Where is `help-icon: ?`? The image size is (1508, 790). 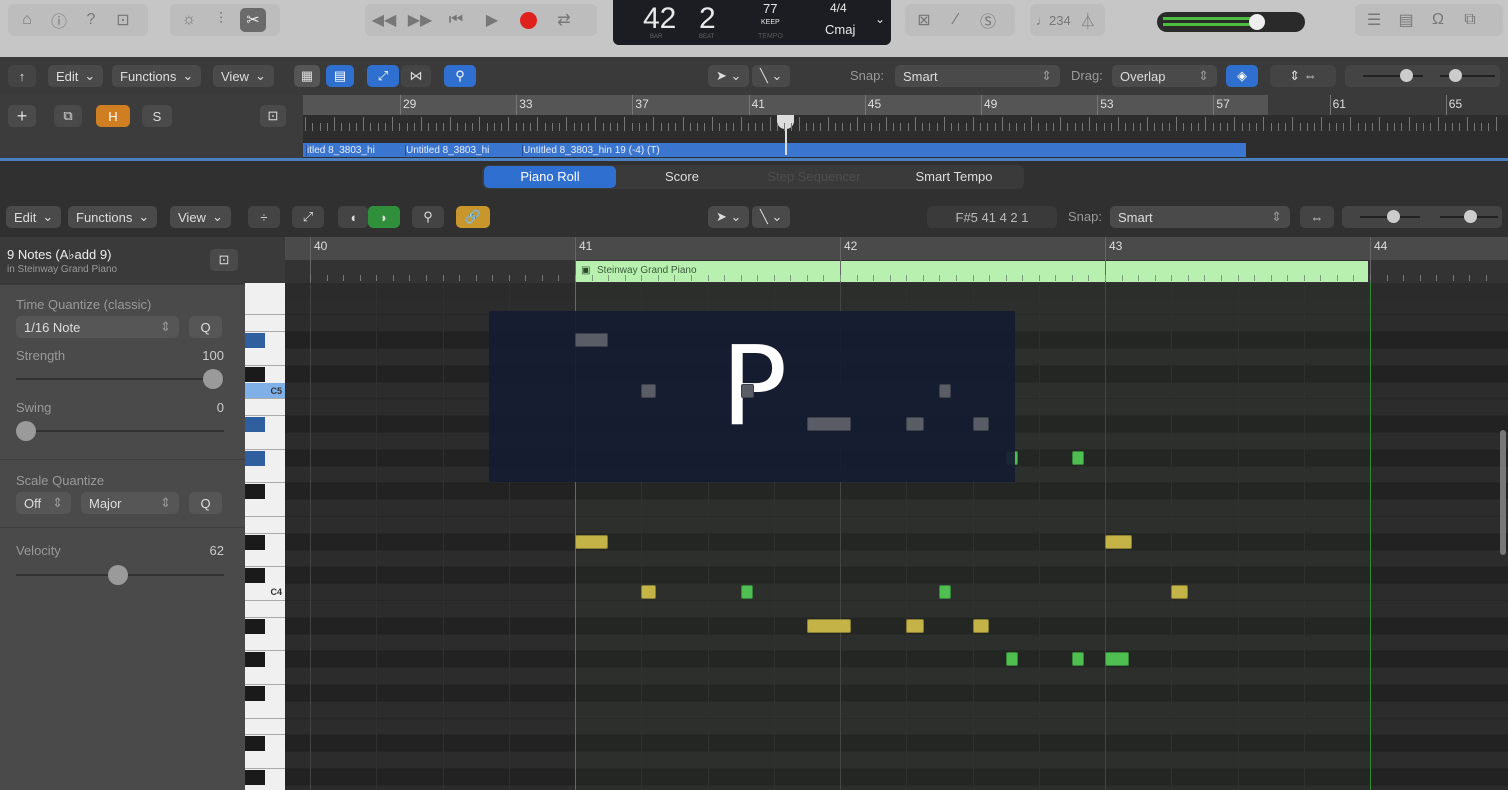 help-icon: ? is located at coordinates (91, 20).